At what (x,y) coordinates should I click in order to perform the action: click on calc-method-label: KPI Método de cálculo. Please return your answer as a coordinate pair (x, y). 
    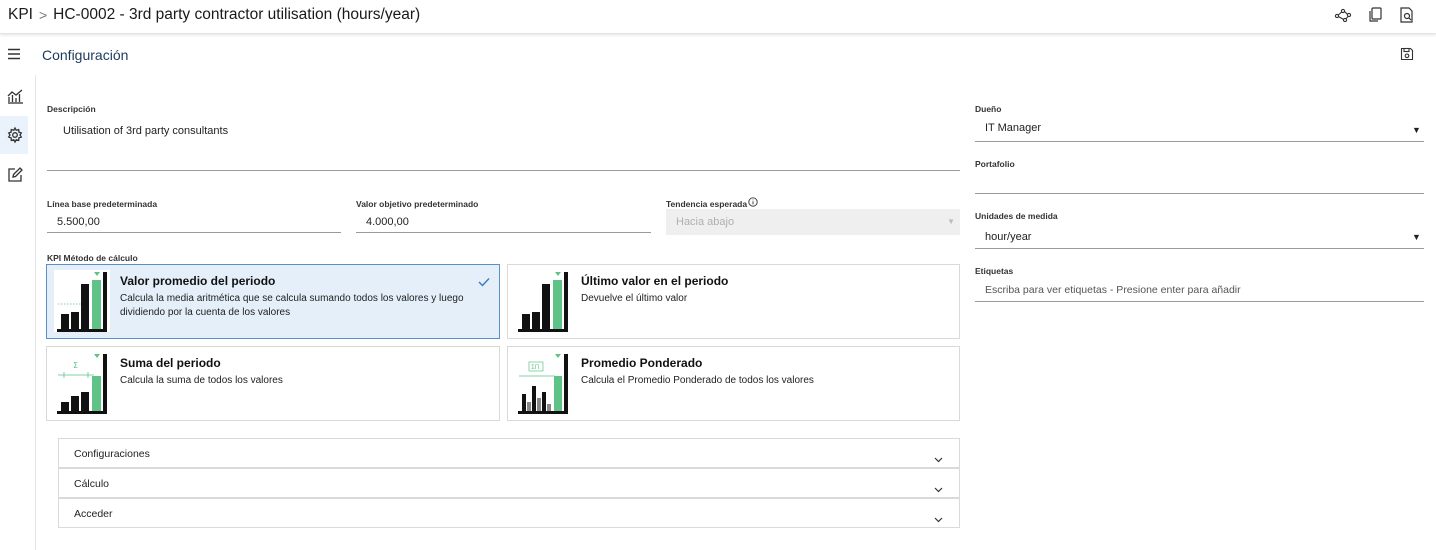
    Looking at the image, I should click on (92, 258).